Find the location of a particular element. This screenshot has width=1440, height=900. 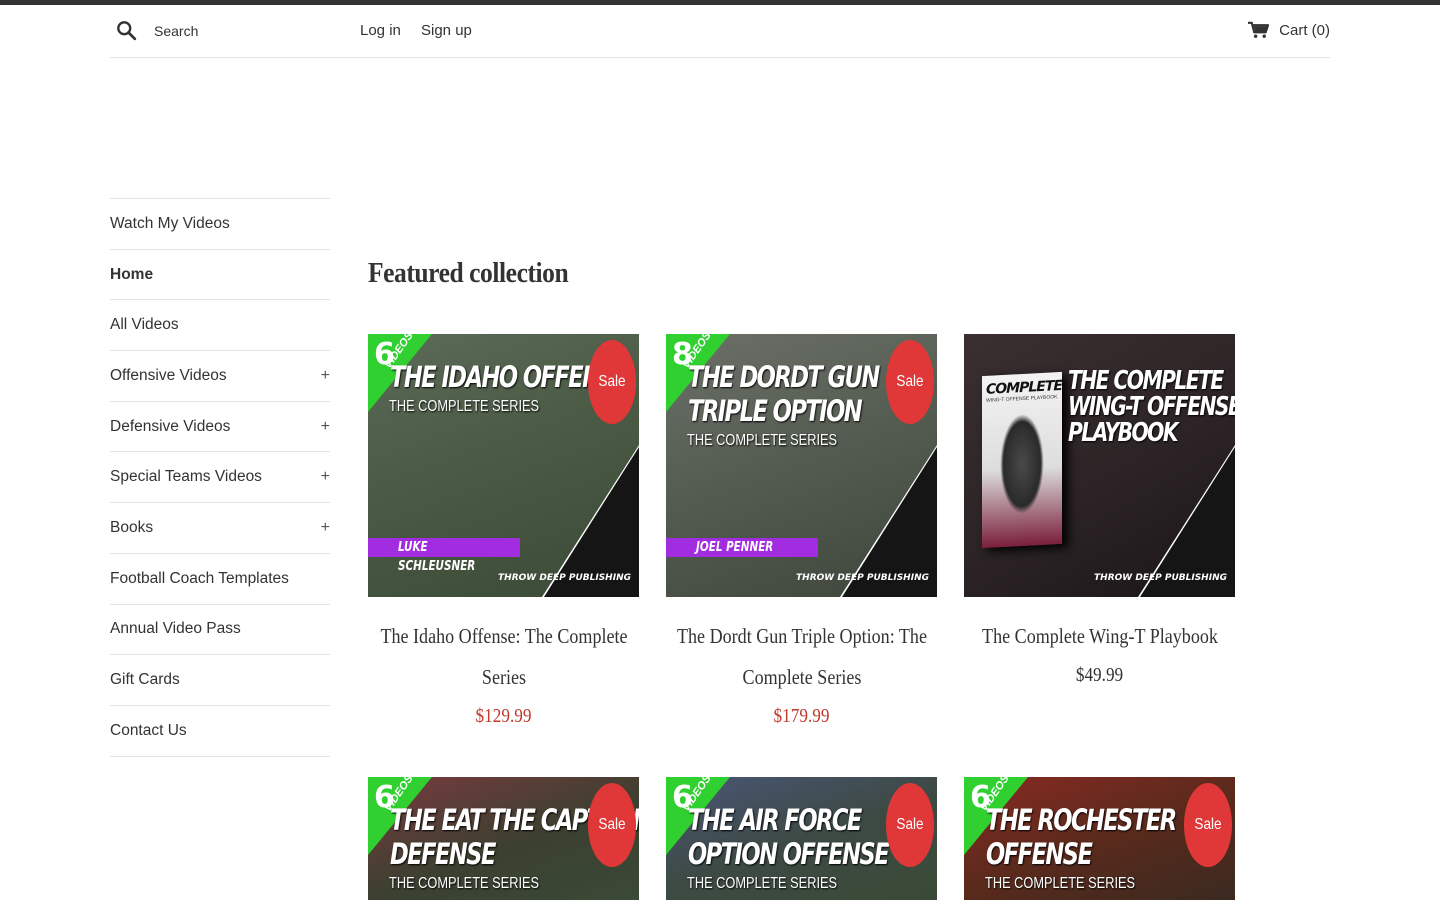

sidebar-item-label: Gift Cards is located at coordinates (145, 680).